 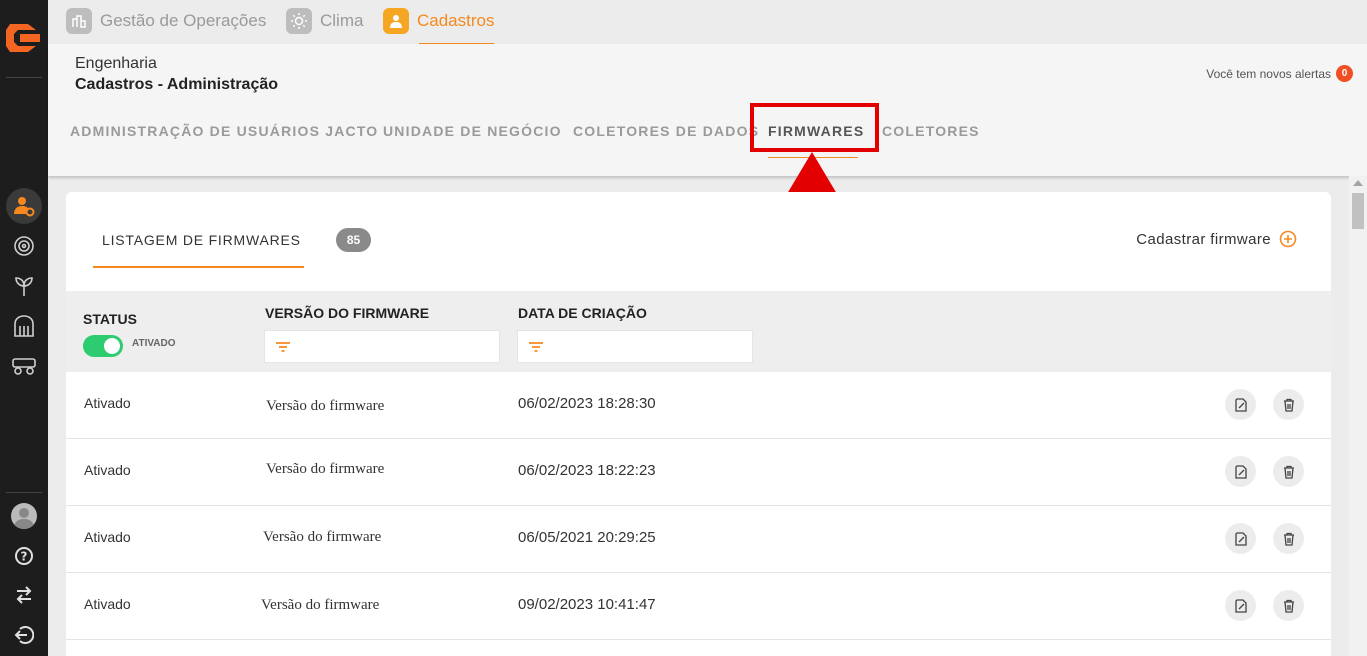 I want to click on user-icon, so click(x=396, y=21).